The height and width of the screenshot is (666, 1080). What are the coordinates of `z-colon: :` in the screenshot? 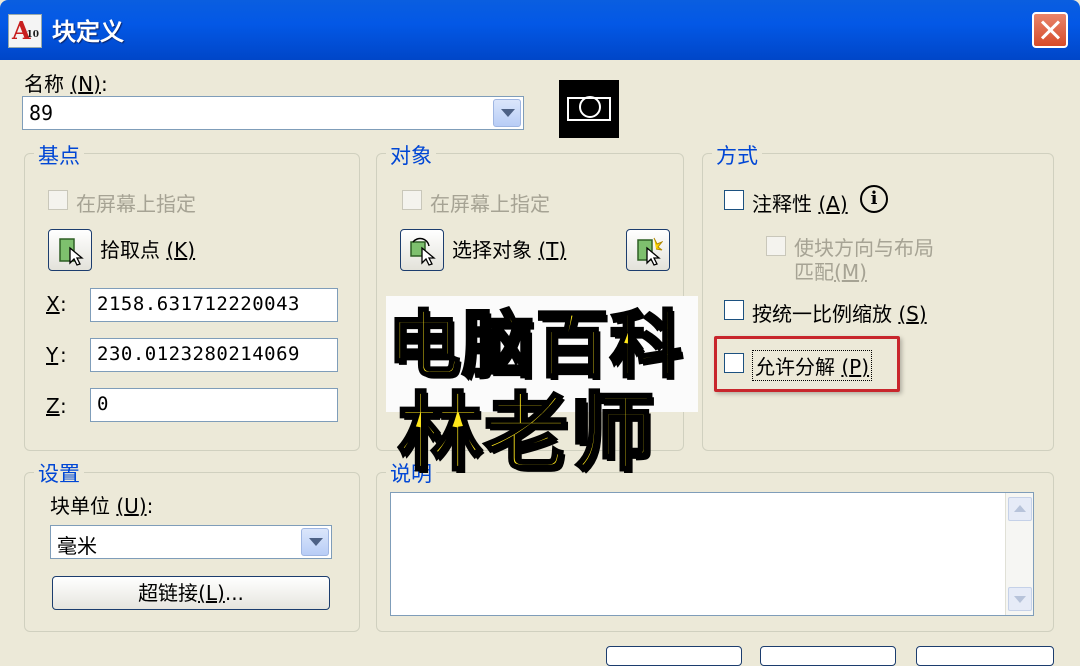 It's located at (63, 406).